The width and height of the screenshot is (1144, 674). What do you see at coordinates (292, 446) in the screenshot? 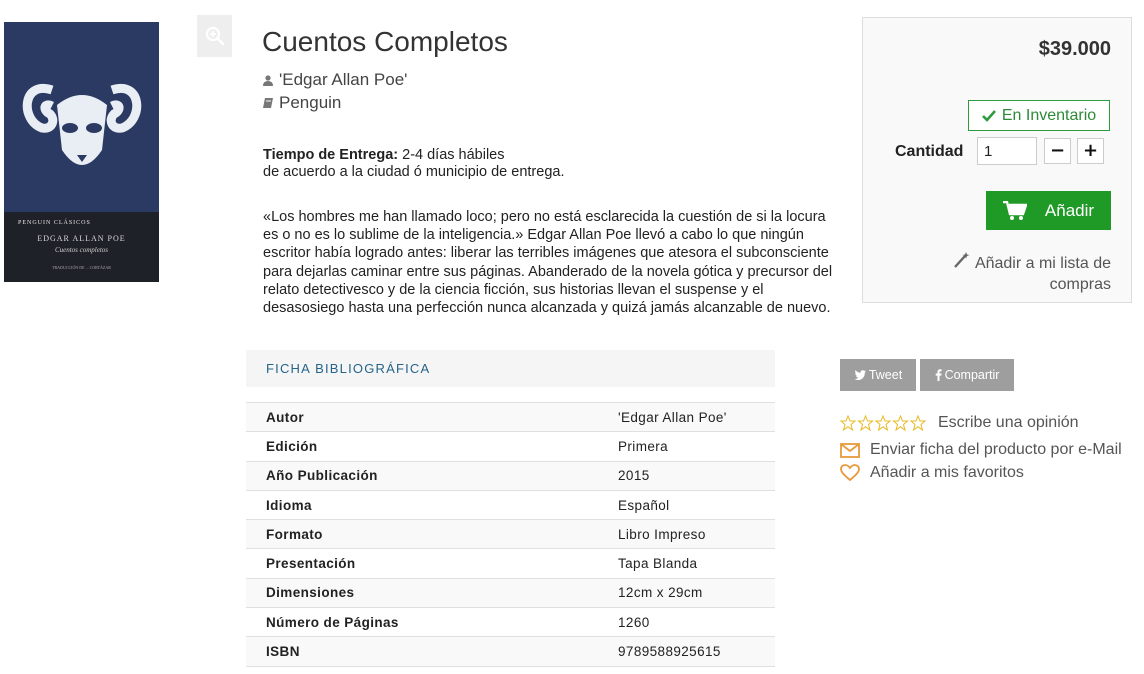
I see `spec-key: Edición` at bounding box center [292, 446].